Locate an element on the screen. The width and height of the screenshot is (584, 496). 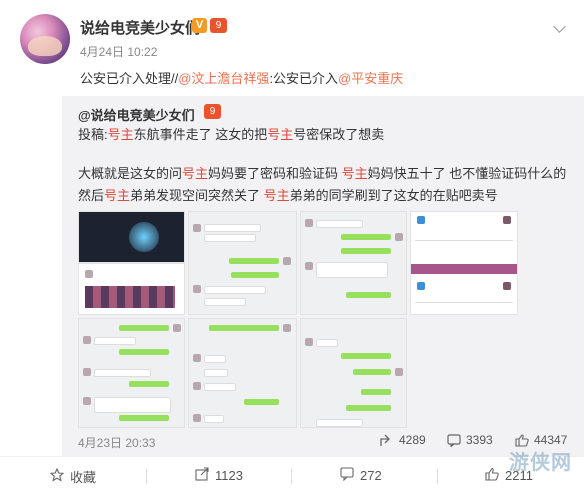
avatar is located at coordinates (45, 39).